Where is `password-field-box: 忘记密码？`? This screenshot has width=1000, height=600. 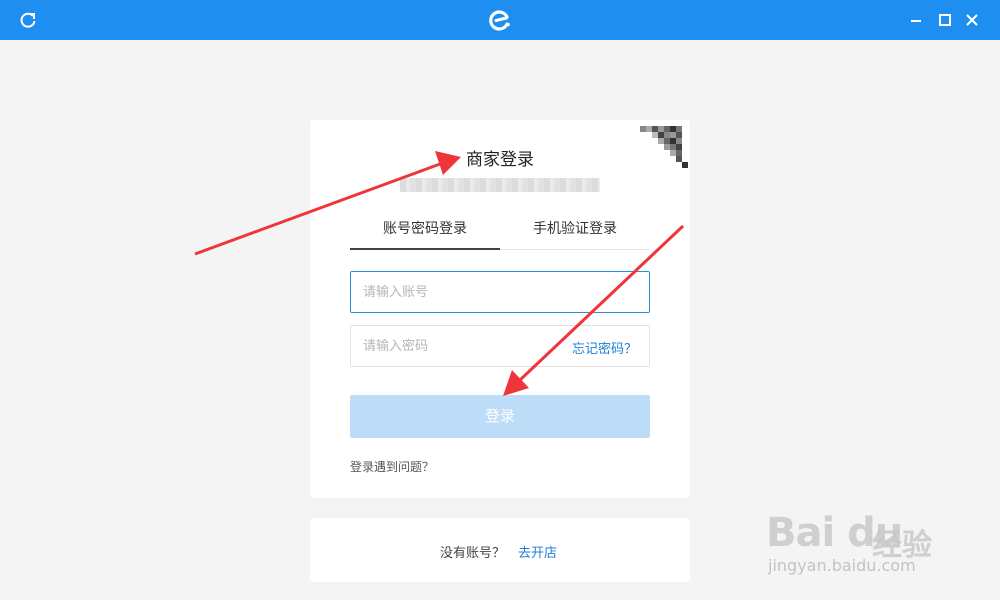 password-field-box: 忘记密码？ is located at coordinates (500, 346).